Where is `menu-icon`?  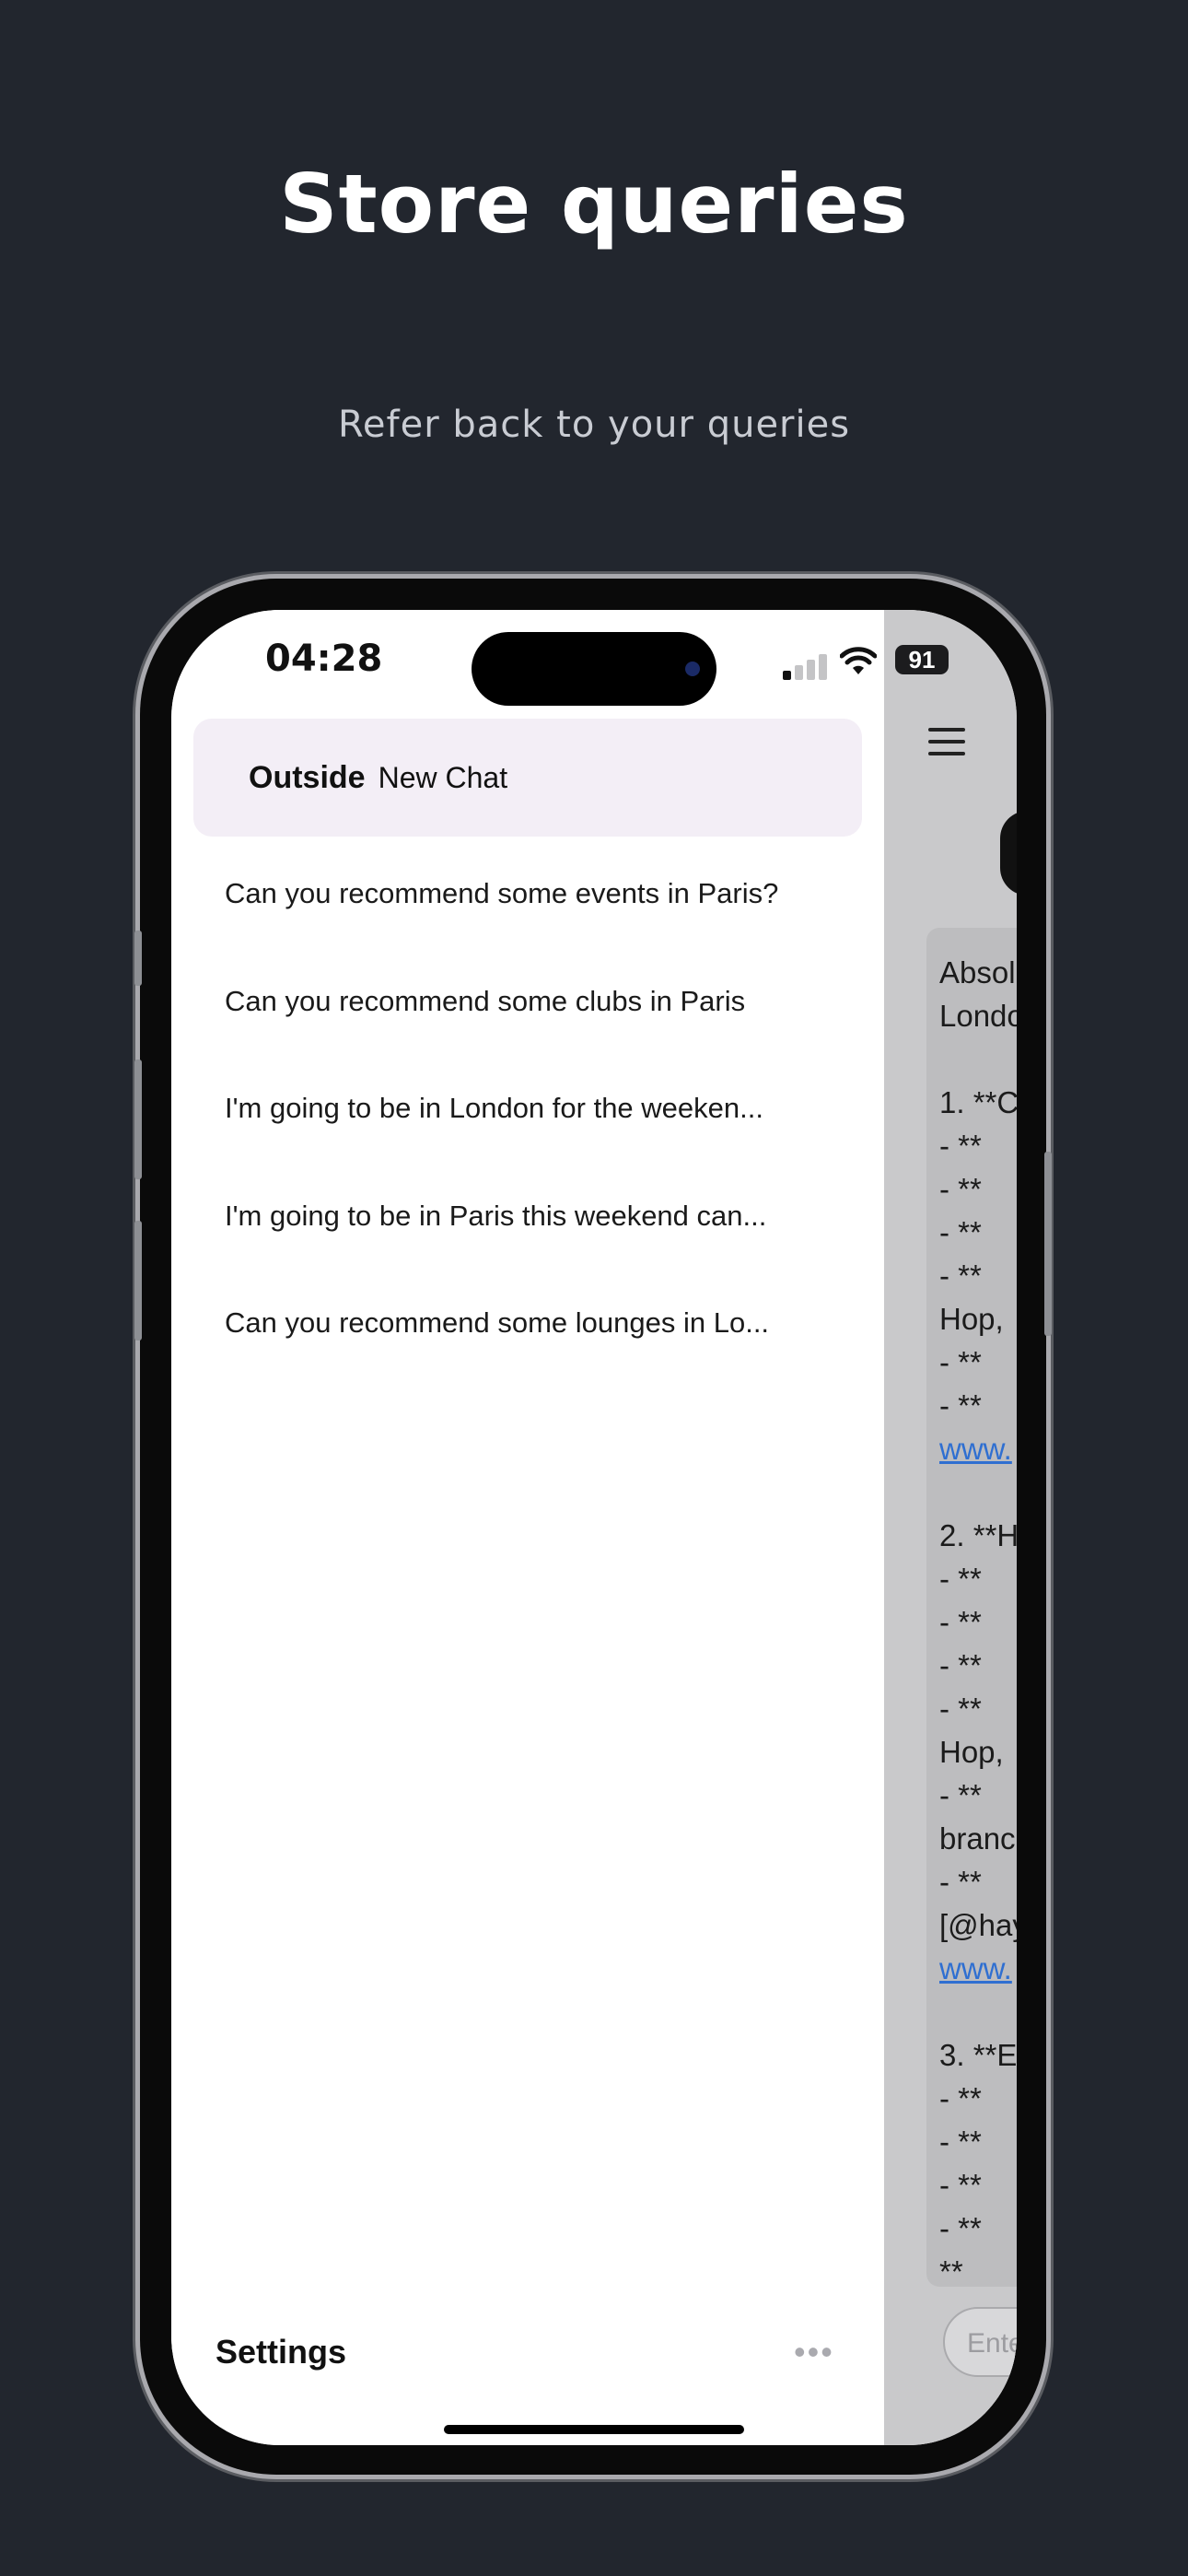 menu-icon is located at coordinates (946, 741).